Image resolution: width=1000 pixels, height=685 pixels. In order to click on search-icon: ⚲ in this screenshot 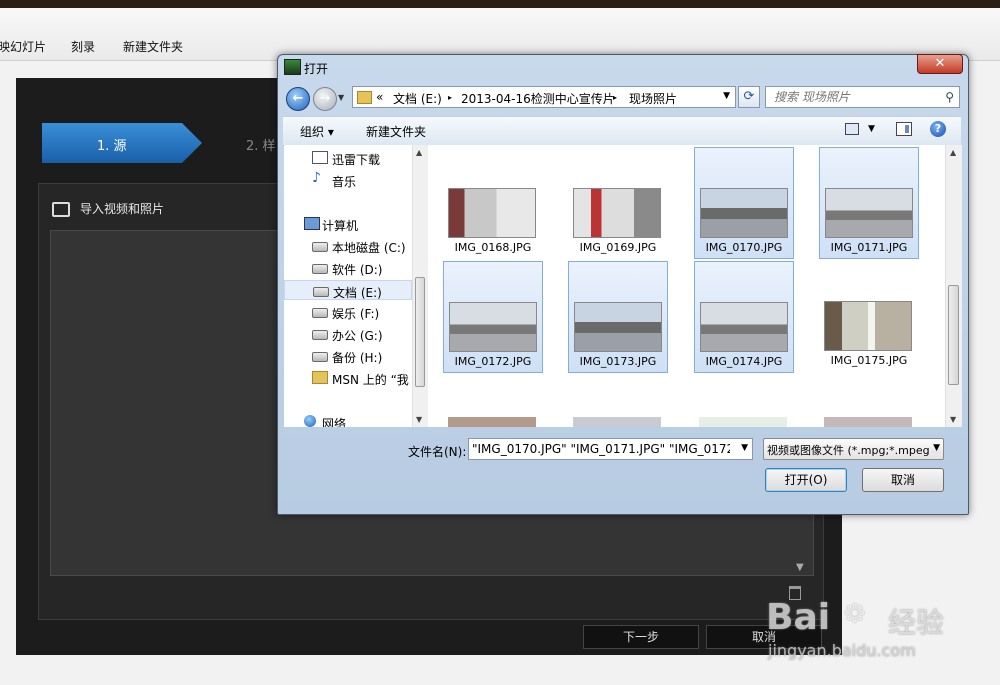, I will do `click(949, 97)`.